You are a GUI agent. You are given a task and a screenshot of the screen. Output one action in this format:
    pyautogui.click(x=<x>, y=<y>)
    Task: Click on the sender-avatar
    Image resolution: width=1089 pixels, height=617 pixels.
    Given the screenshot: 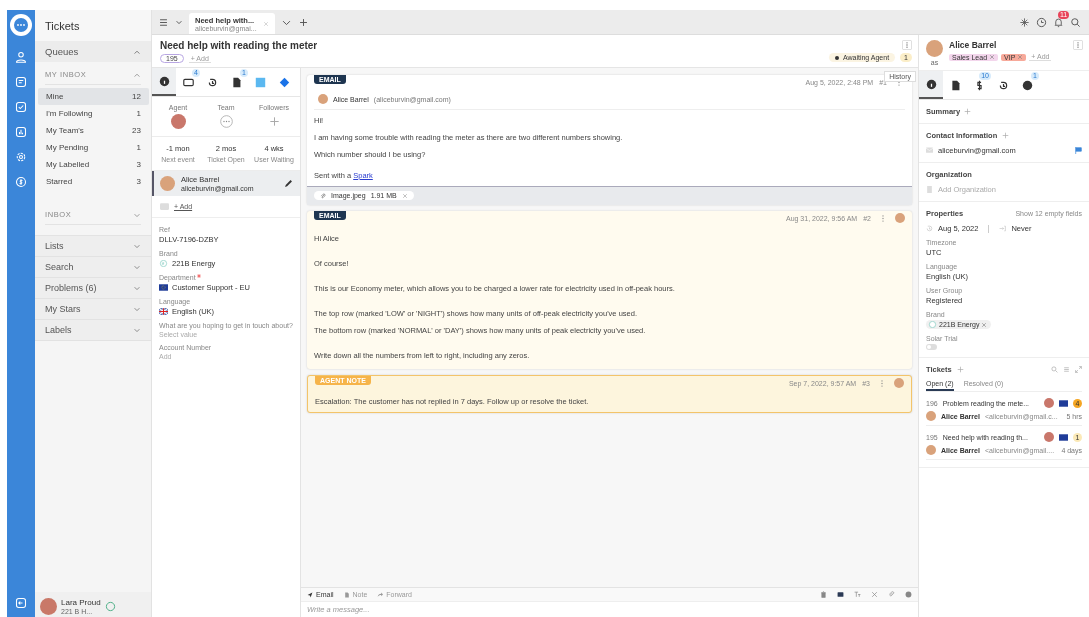 What is the action you would take?
    pyautogui.click(x=323, y=99)
    